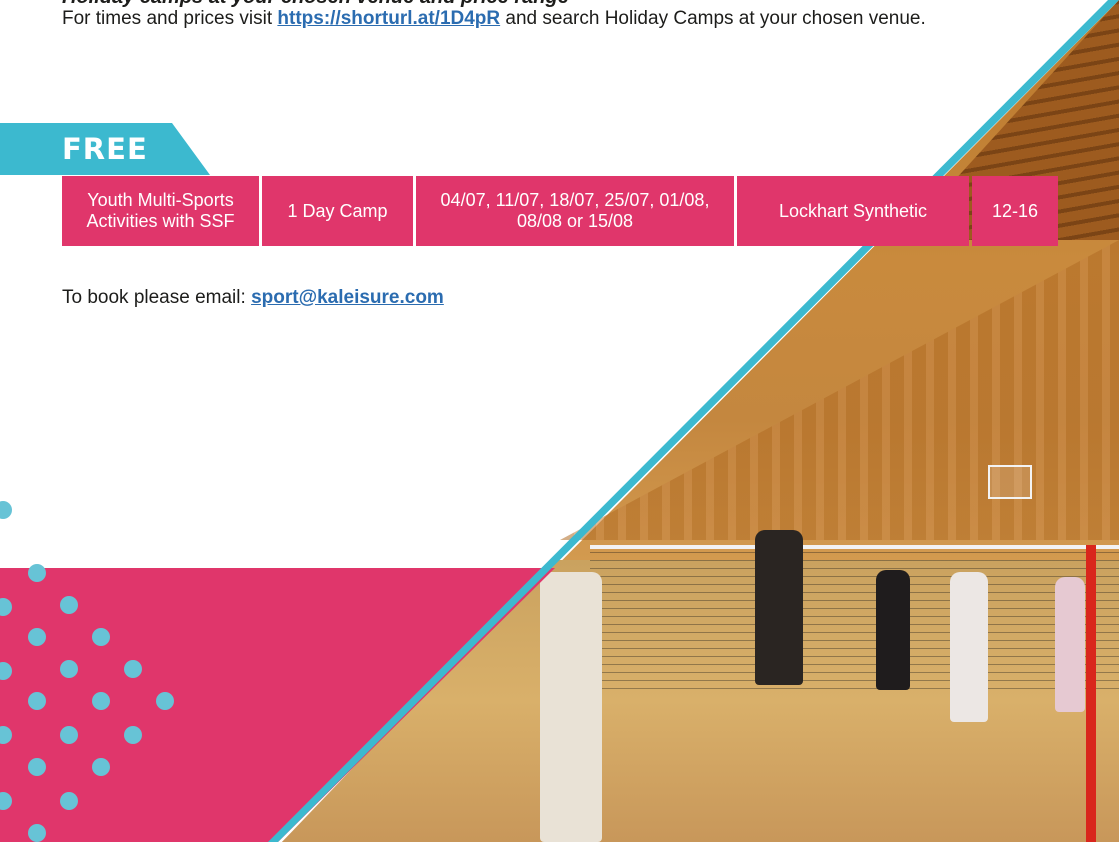  What do you see at coordinates (1015, 211) in the screenshot?
I see `camp-ages-cell: 12-16` at bounding box center [1015, 211].